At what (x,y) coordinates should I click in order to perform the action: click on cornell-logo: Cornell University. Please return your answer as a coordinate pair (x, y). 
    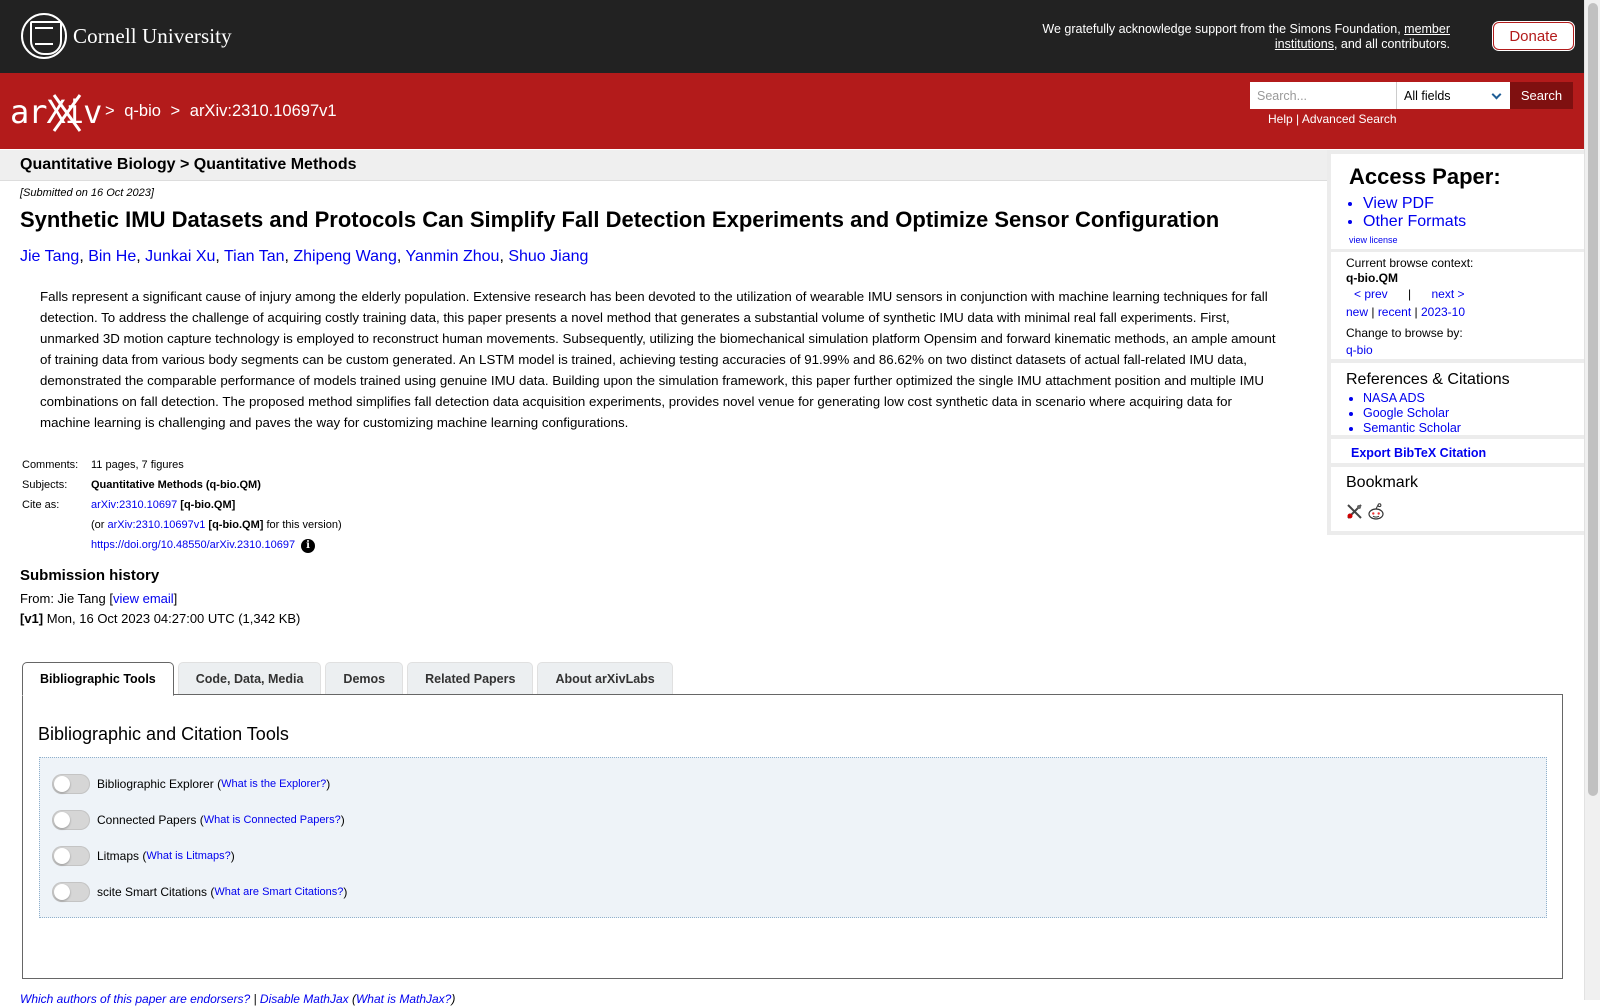
    Looking at the image, I should click on (126, 36).